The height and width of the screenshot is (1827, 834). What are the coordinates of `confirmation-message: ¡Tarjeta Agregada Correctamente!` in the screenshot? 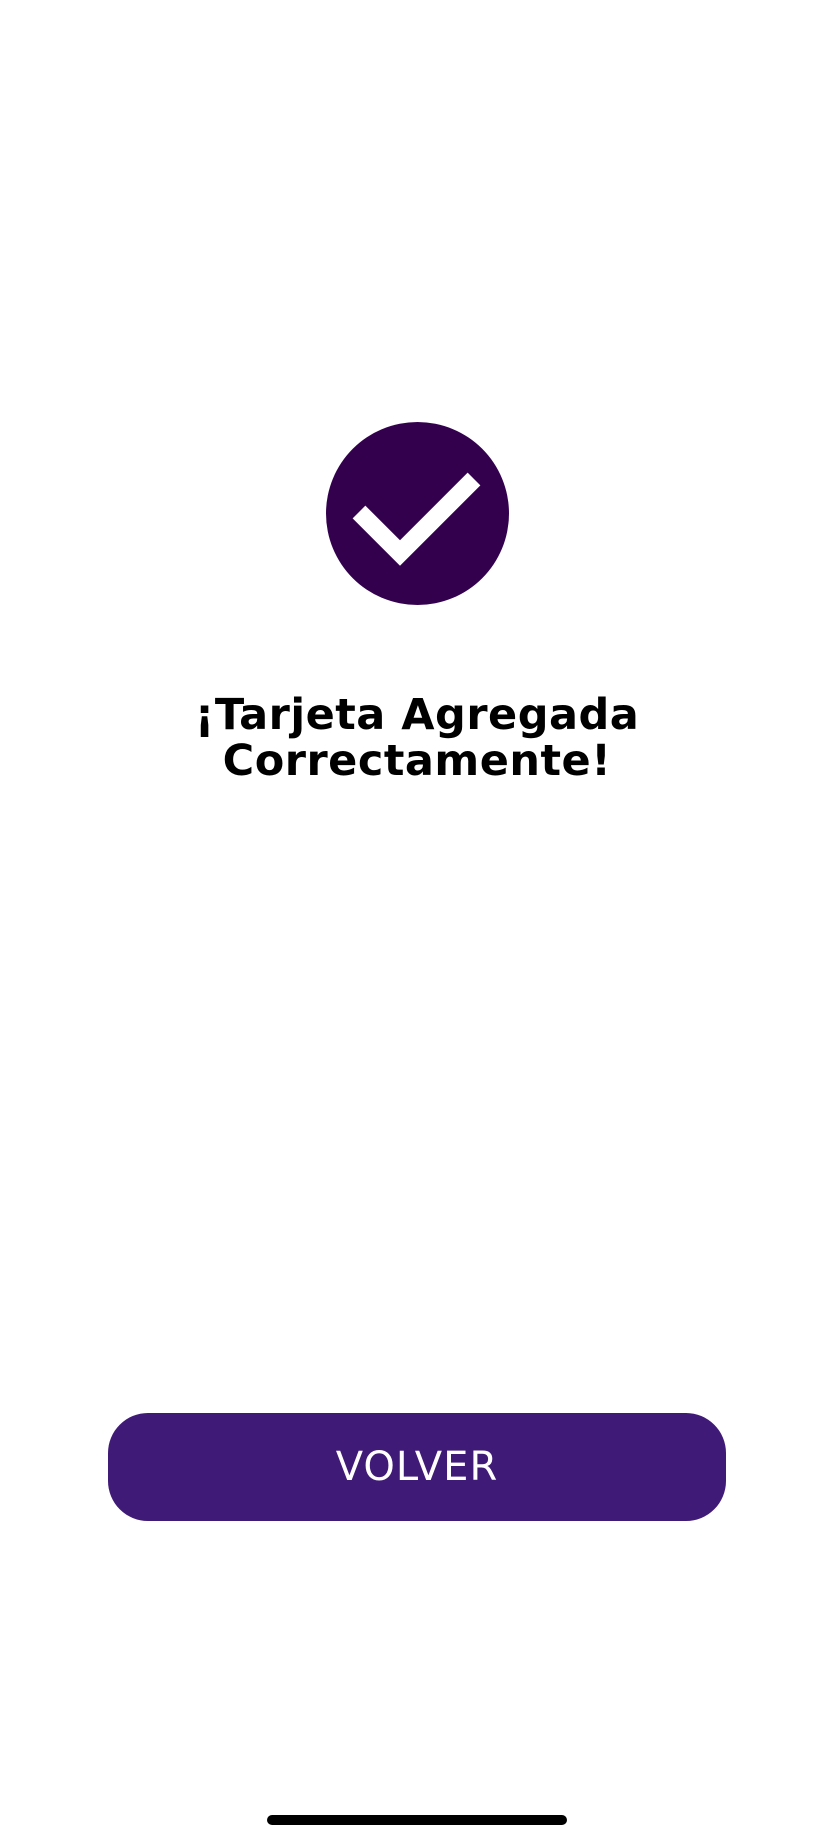 It's located at (417, 738).